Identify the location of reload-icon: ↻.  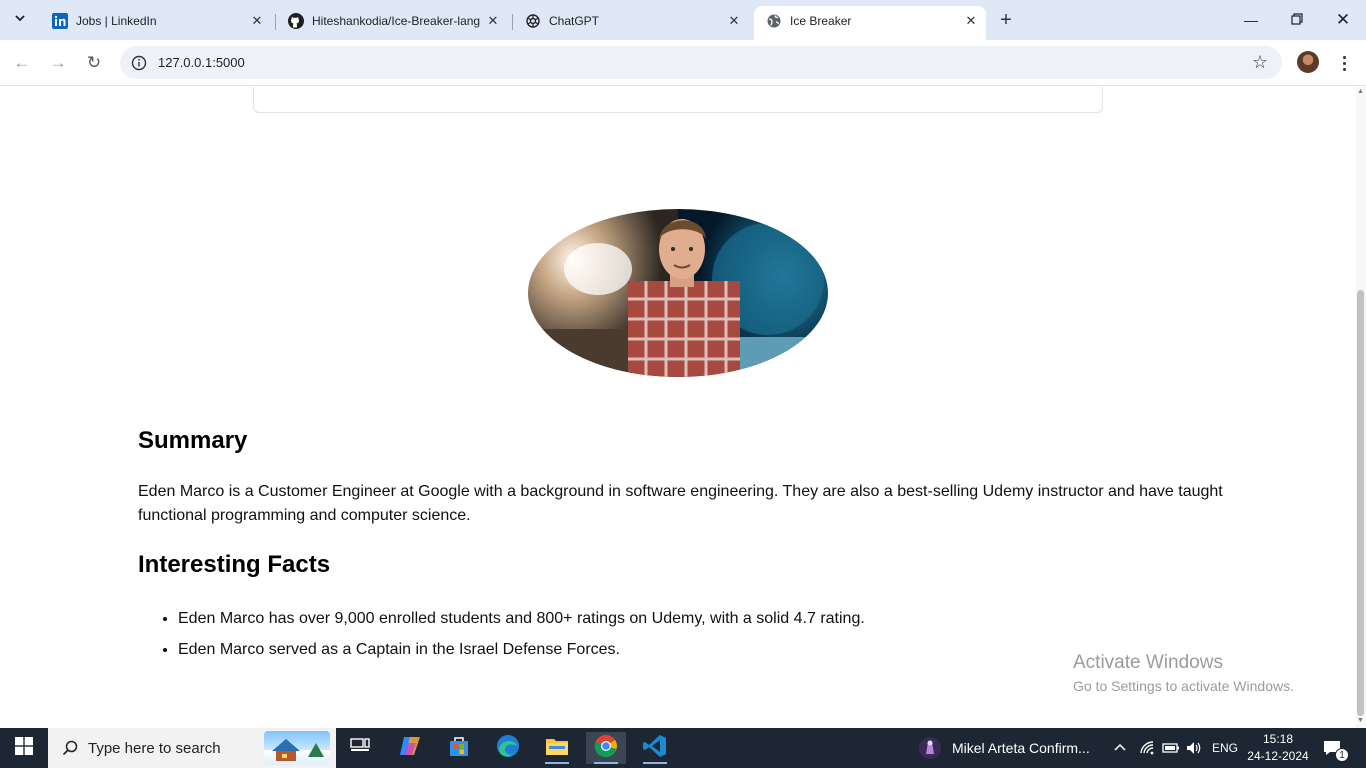
(94, 62).